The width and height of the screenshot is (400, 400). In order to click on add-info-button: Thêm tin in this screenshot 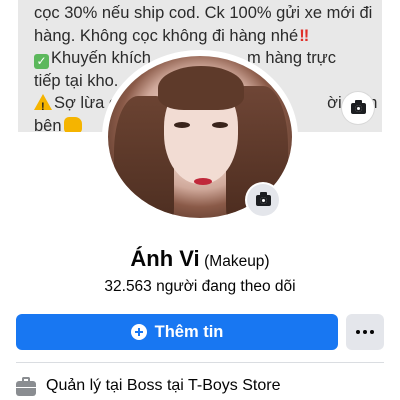, I will do `click(177, 332)`.